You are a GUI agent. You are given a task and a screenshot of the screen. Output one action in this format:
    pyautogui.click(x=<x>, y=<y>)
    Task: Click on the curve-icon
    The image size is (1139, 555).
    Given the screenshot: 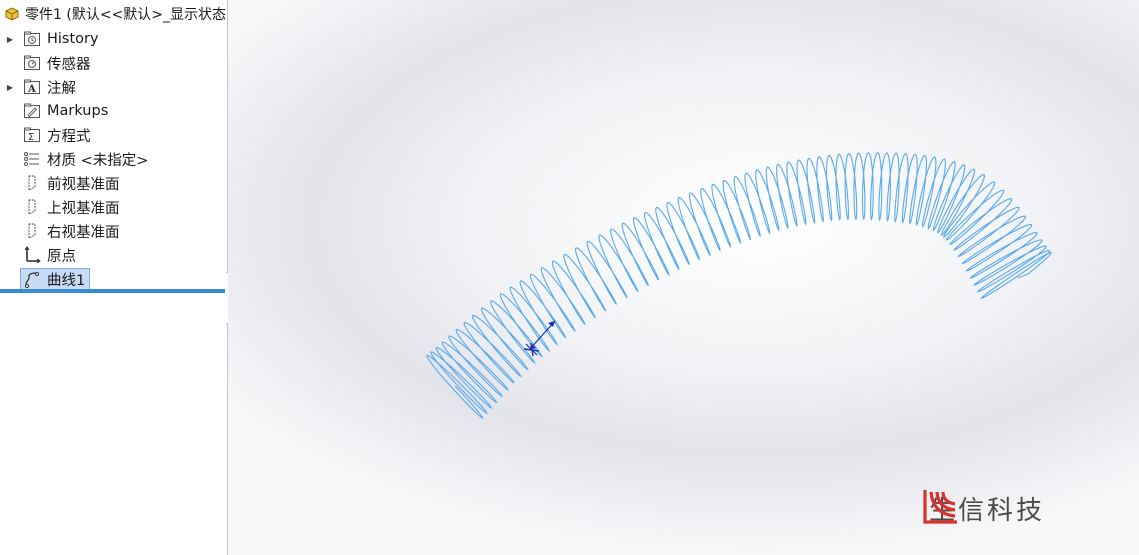 What is the action you would take?
    pyautogui.click(x=32, y=279)
    